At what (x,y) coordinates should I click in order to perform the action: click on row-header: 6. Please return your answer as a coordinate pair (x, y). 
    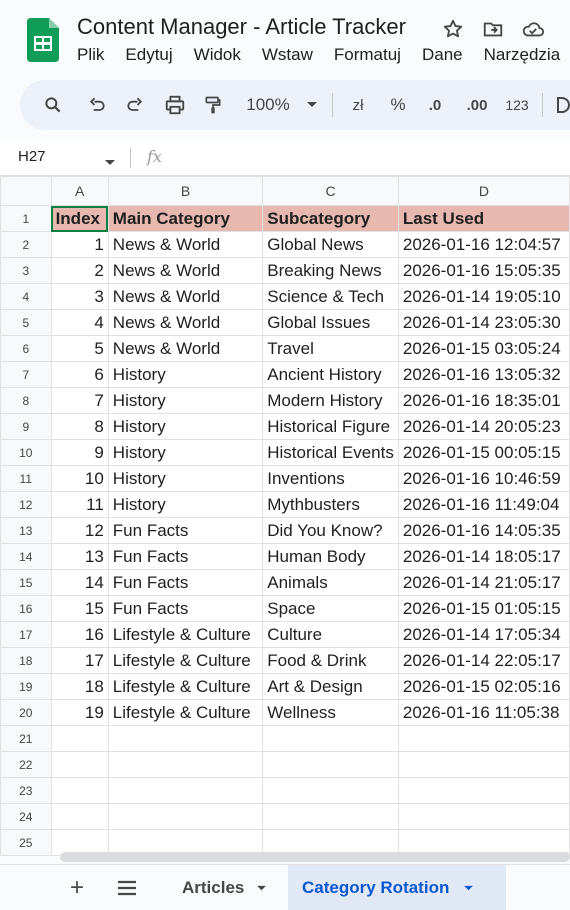
    Looking at the image, I should click on (26, 348).